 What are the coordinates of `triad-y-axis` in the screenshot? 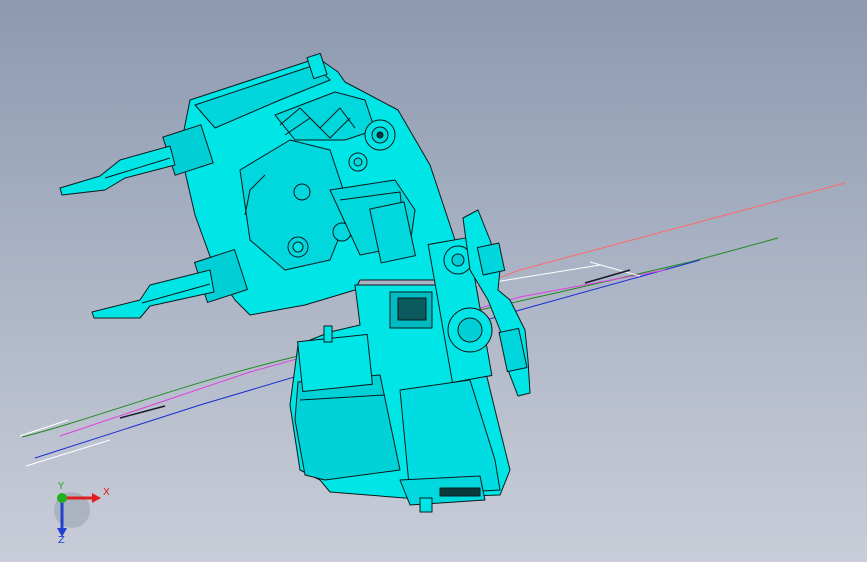 It's located at (62, 498).